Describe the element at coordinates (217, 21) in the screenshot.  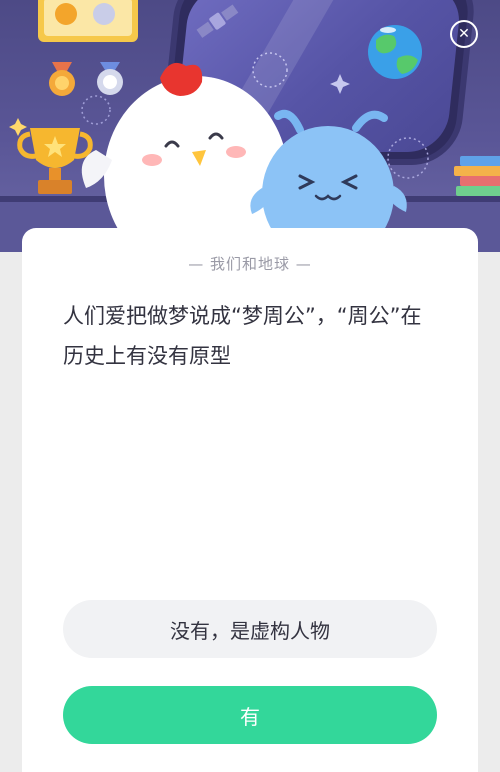
I see `satellite-icon` at that location.